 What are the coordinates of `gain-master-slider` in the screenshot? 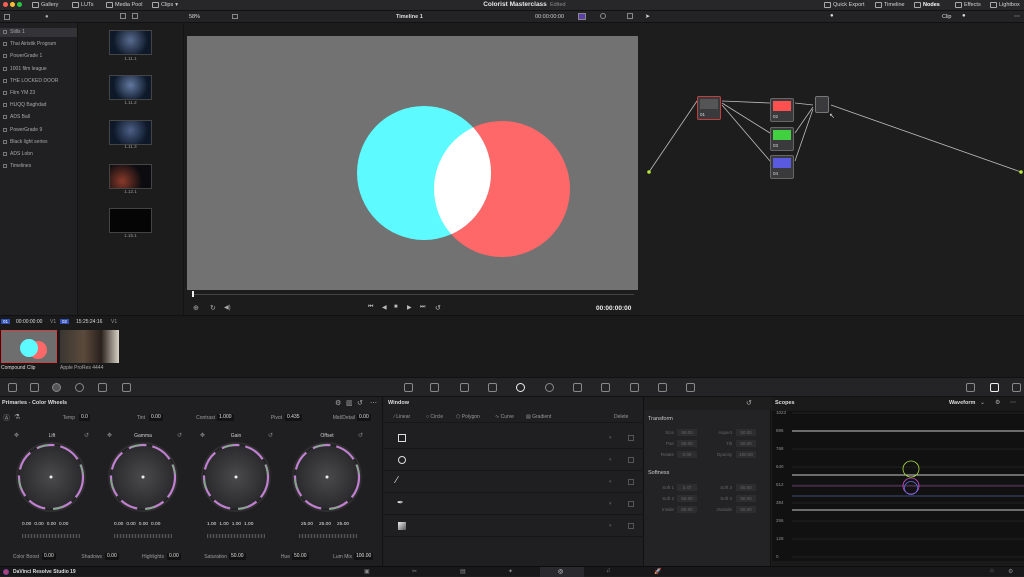 It's located at (236, 536).